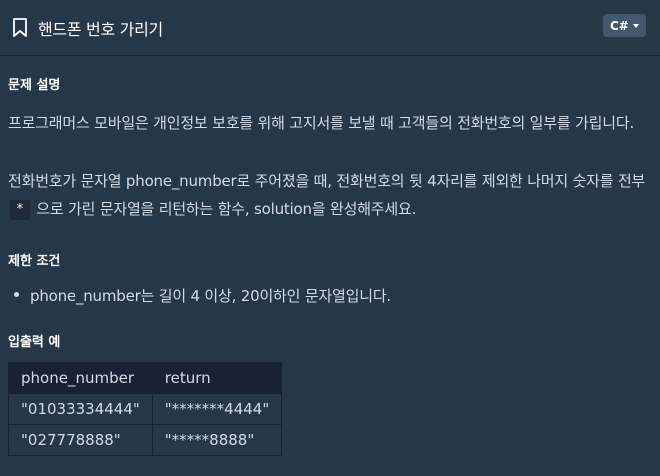 The width and height of the screenshot is (660, 476). Describe the element at coordinates (100, 29) in the screenshot. I see `problem-title: 핸드폰 번호 가리기` at that location.